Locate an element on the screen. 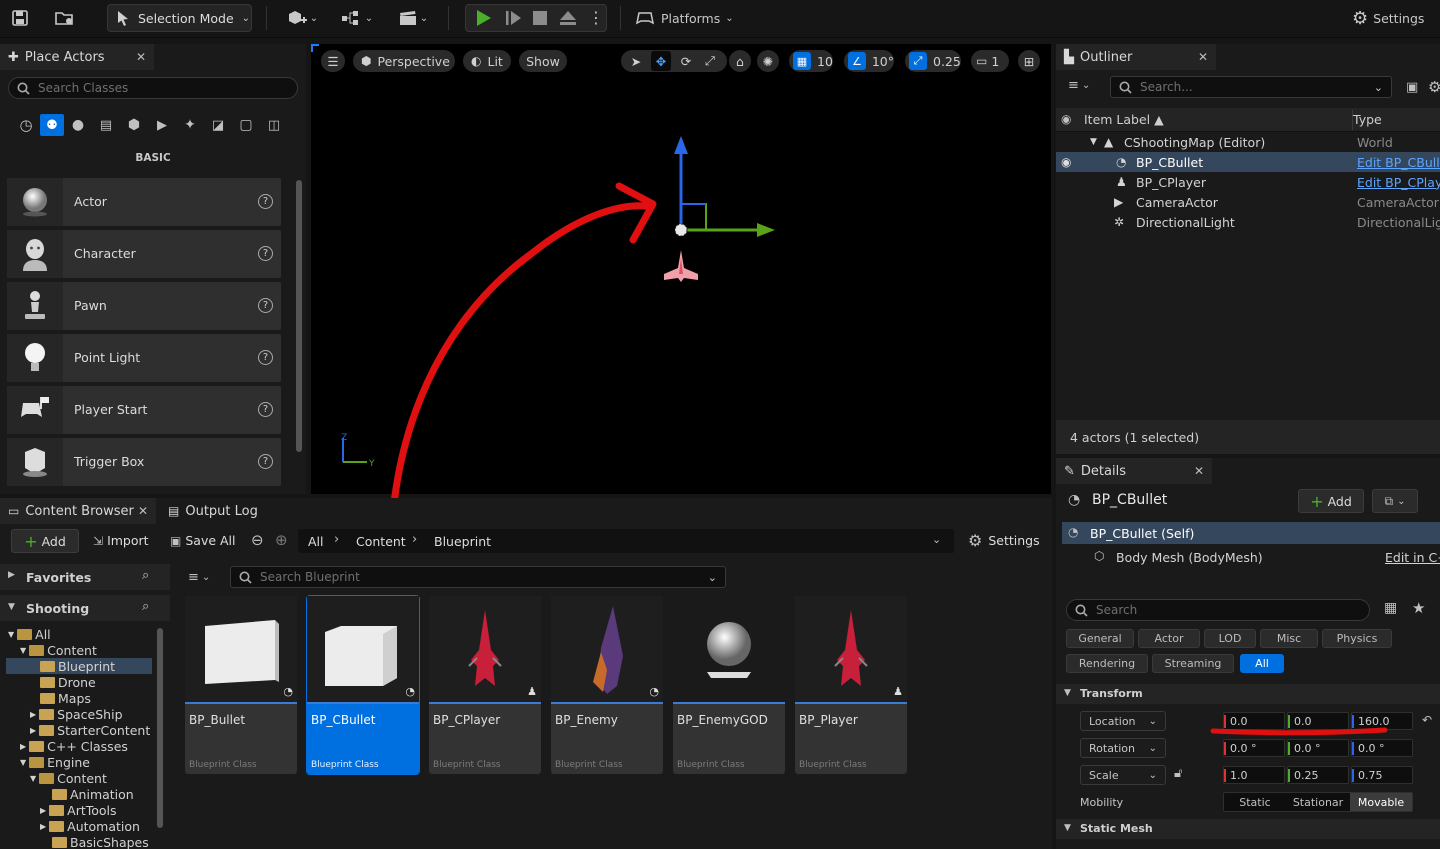  asset-bp-cbullet: ◔ BP_CBullet Blueprint Class is located at coordinates (363, 685).